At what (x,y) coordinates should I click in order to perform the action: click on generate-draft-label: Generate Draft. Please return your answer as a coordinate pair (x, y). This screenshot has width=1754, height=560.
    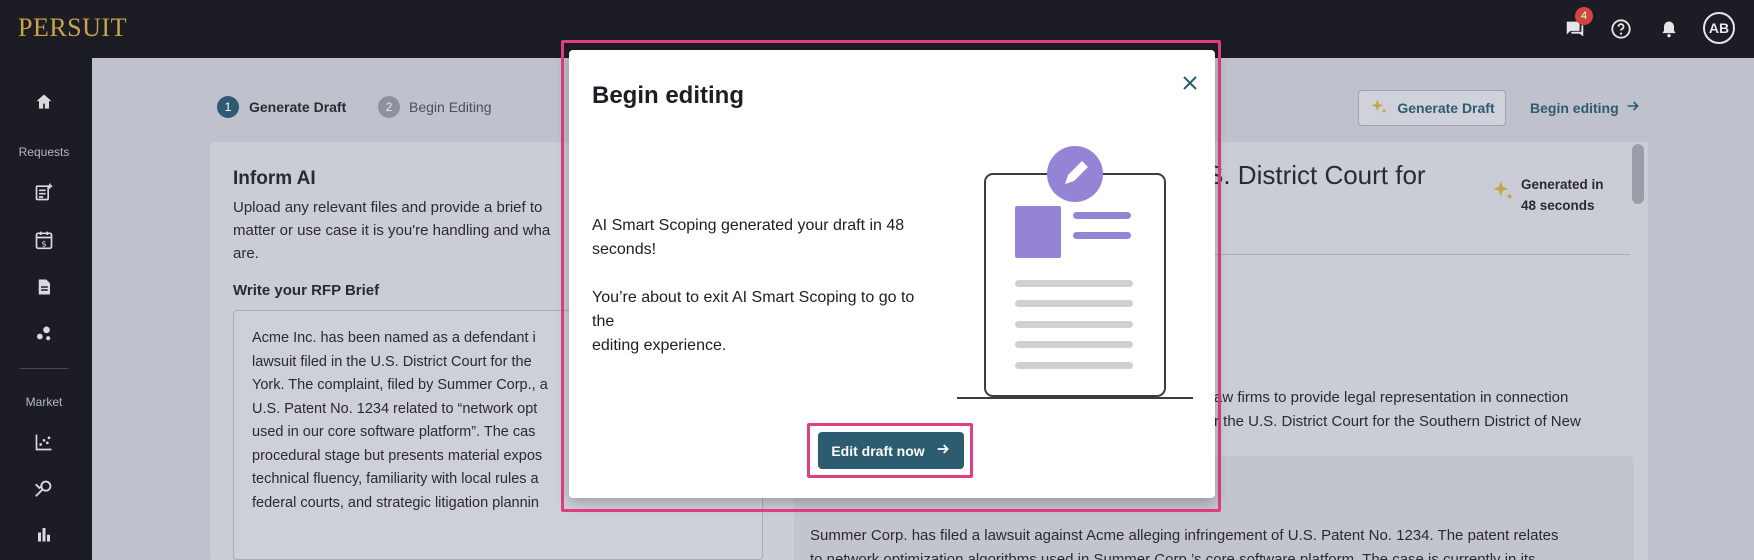
    Looking at the image, I should click on (1446, 108).